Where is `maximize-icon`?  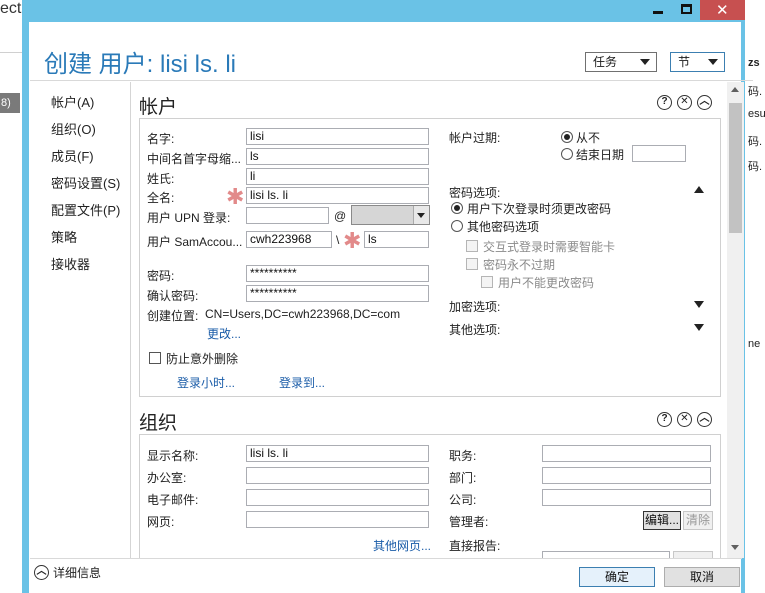
maximize-icon is located at coordinates (686, 9).